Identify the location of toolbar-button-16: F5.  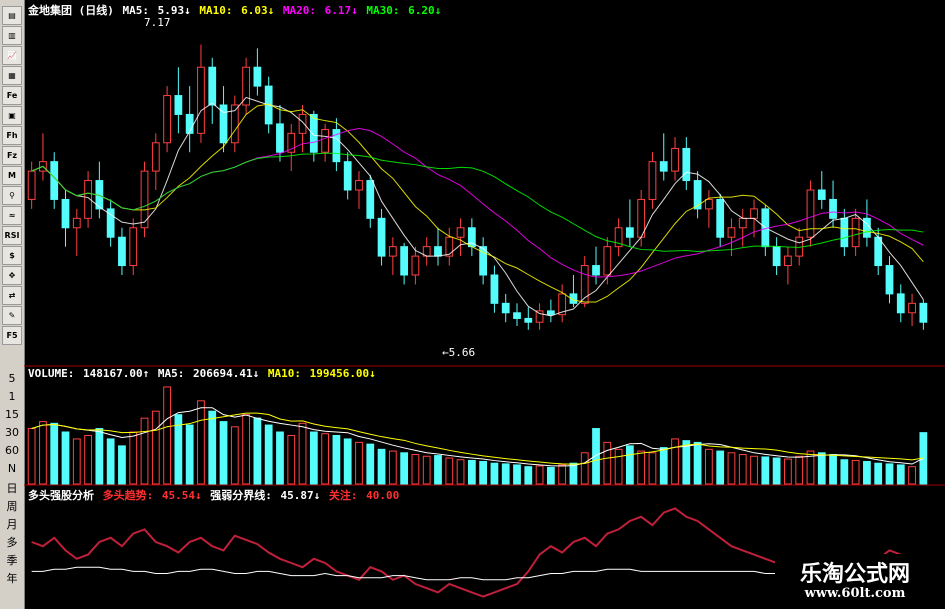
(12, 335).